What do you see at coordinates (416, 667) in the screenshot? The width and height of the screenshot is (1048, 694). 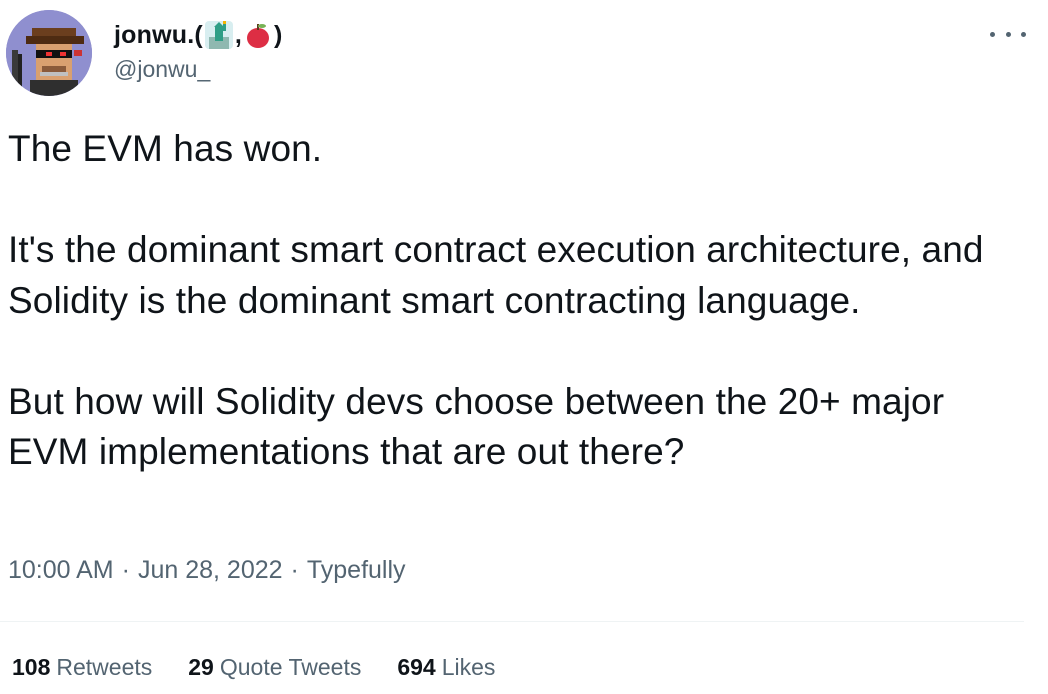 I see `likes-count: 694` at bounding box center [416, 667].